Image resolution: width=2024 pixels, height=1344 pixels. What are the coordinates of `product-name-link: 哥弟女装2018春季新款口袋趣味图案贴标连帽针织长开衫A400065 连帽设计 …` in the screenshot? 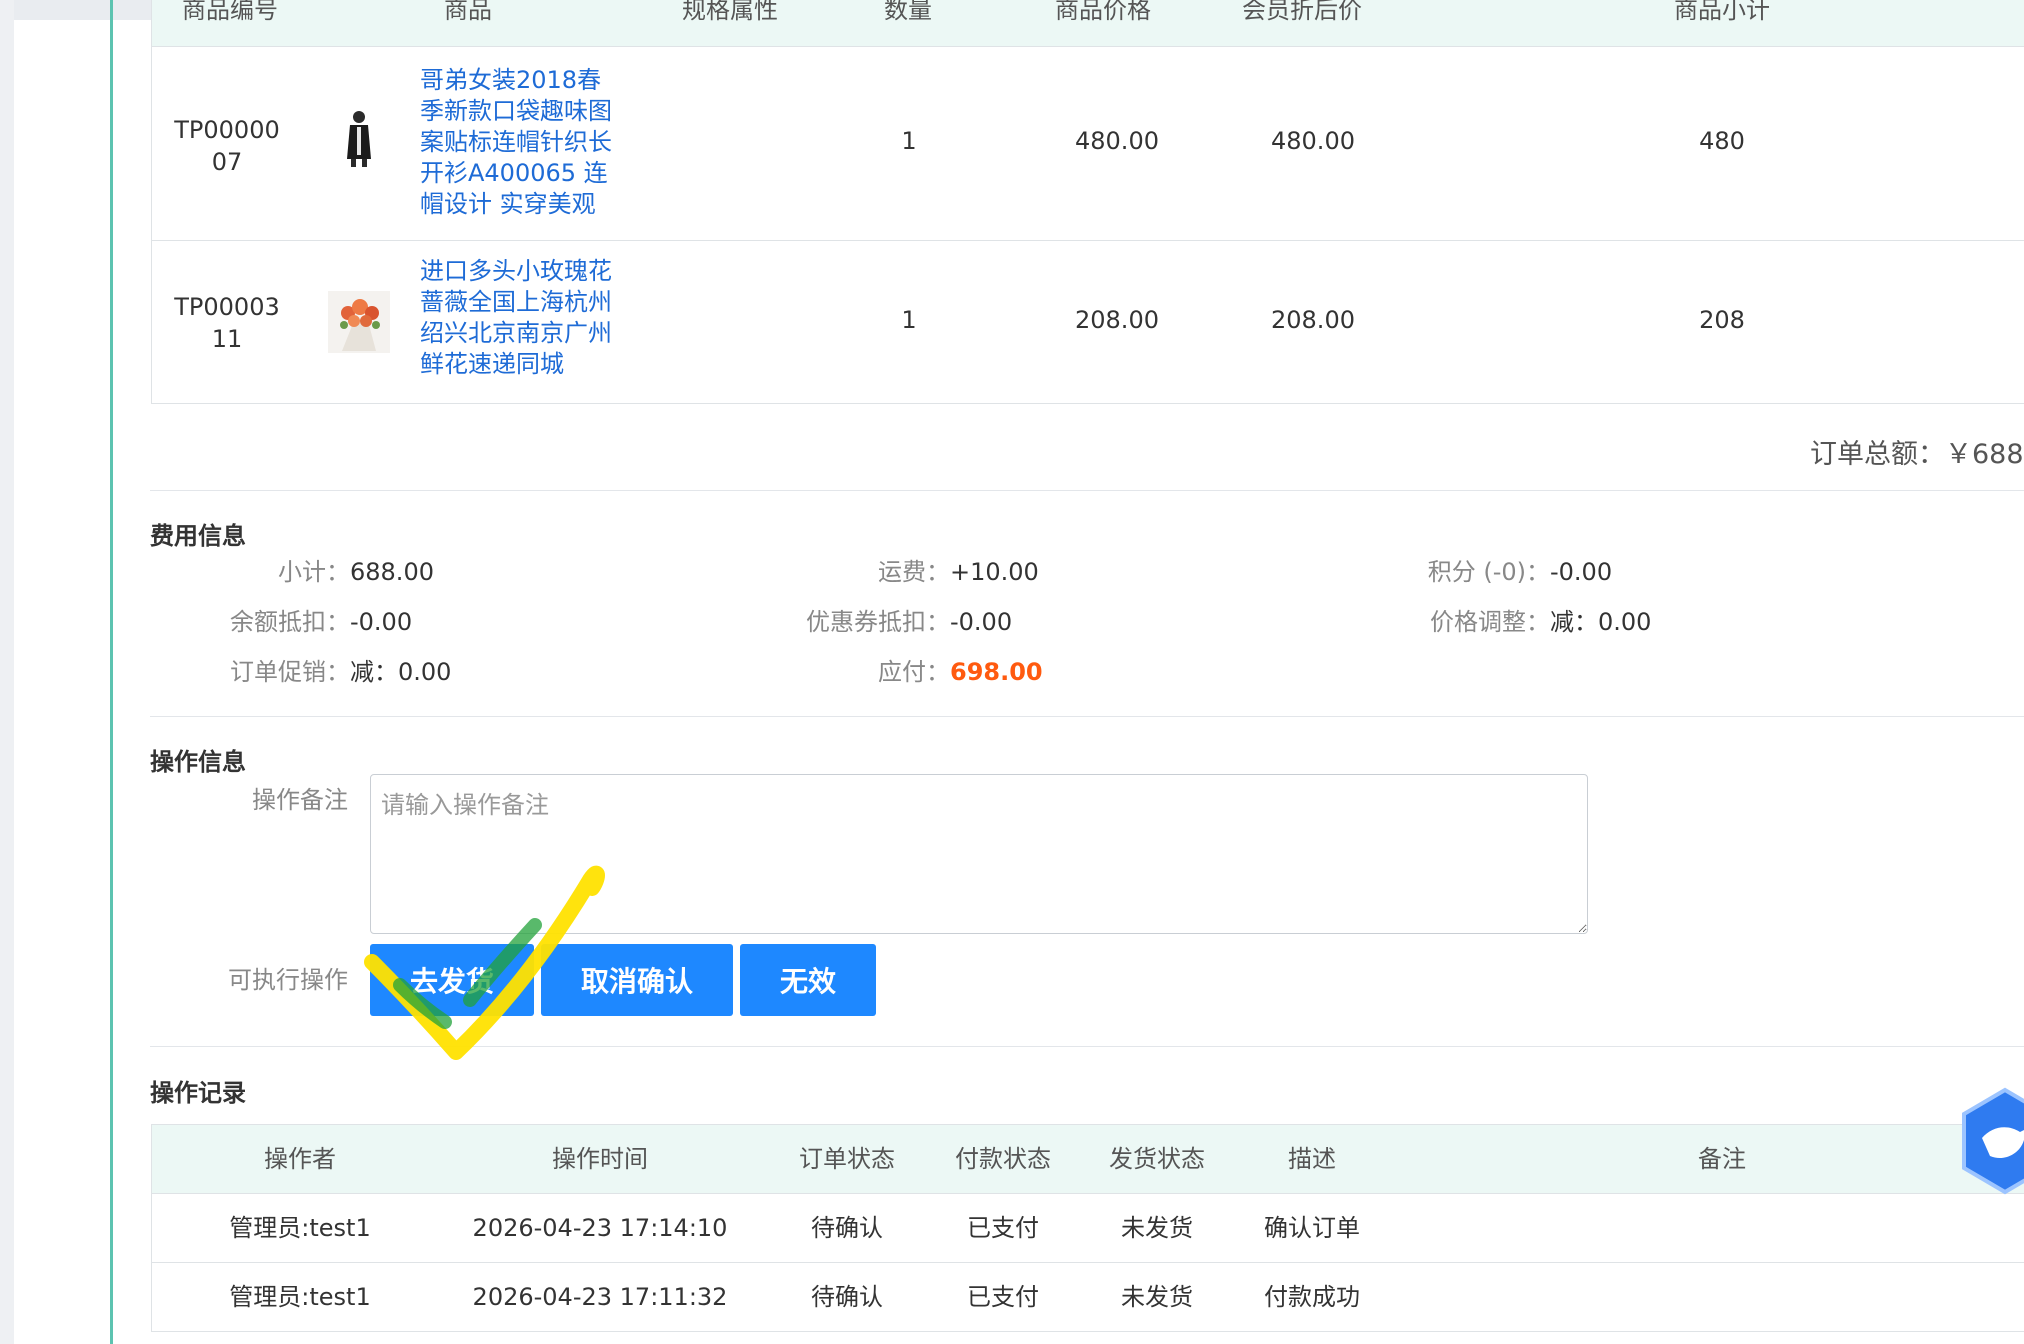 It's located at (520, 142).